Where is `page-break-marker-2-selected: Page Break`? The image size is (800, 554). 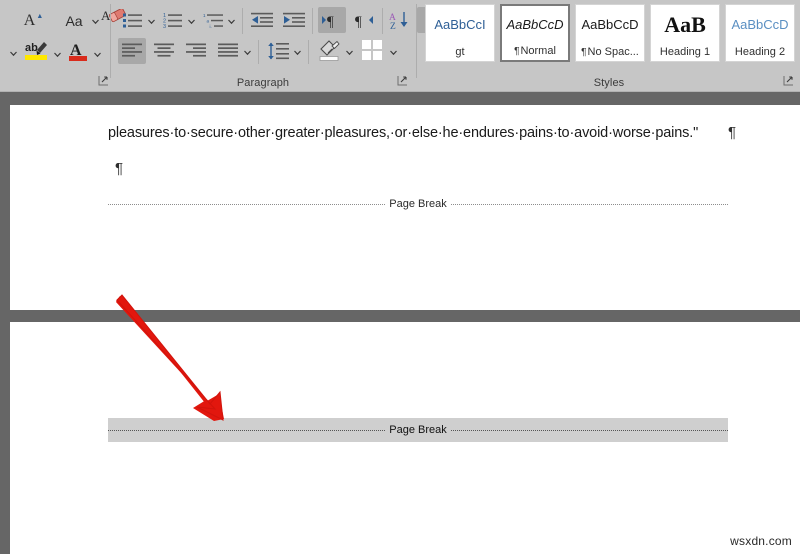 page-break-marker-2-selected: Page Break is located at coordinates (418, 430).